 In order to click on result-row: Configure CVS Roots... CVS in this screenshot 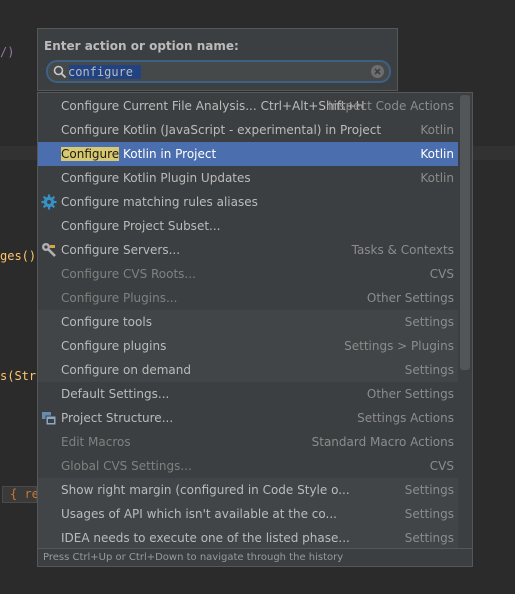, I will do `click(248, 274)`.